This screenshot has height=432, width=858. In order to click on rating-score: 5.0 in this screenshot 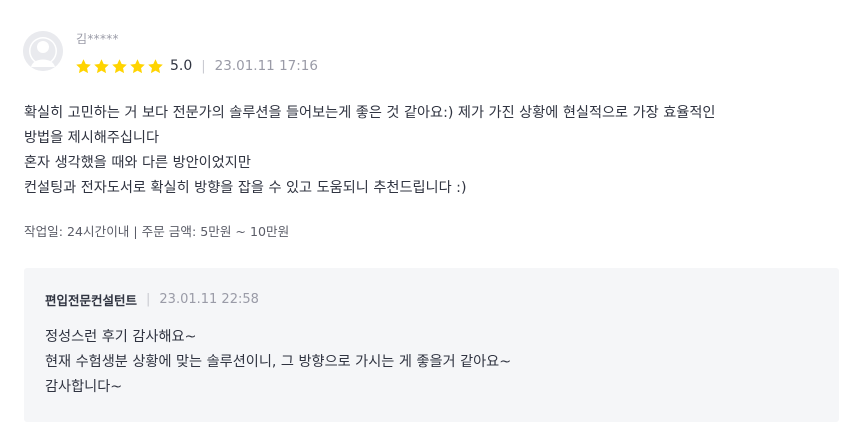, I will do `click(181, 66)`.